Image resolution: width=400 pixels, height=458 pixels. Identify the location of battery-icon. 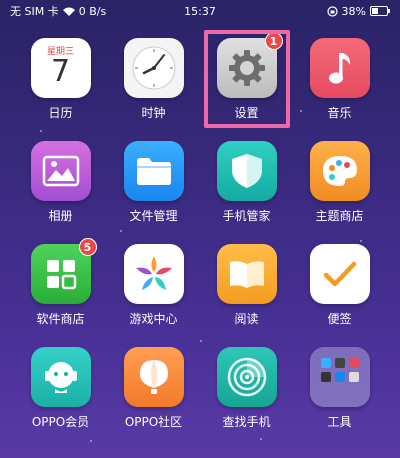
(380, 11).